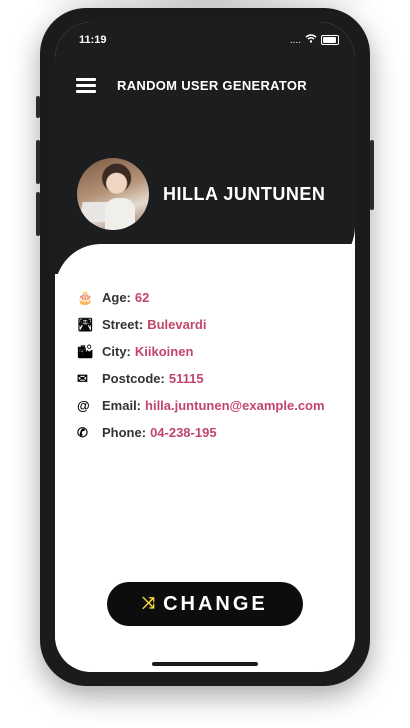 This screenshot has height=728, width=410. I want to click on phone-icon: ✆, so click(82, 432).